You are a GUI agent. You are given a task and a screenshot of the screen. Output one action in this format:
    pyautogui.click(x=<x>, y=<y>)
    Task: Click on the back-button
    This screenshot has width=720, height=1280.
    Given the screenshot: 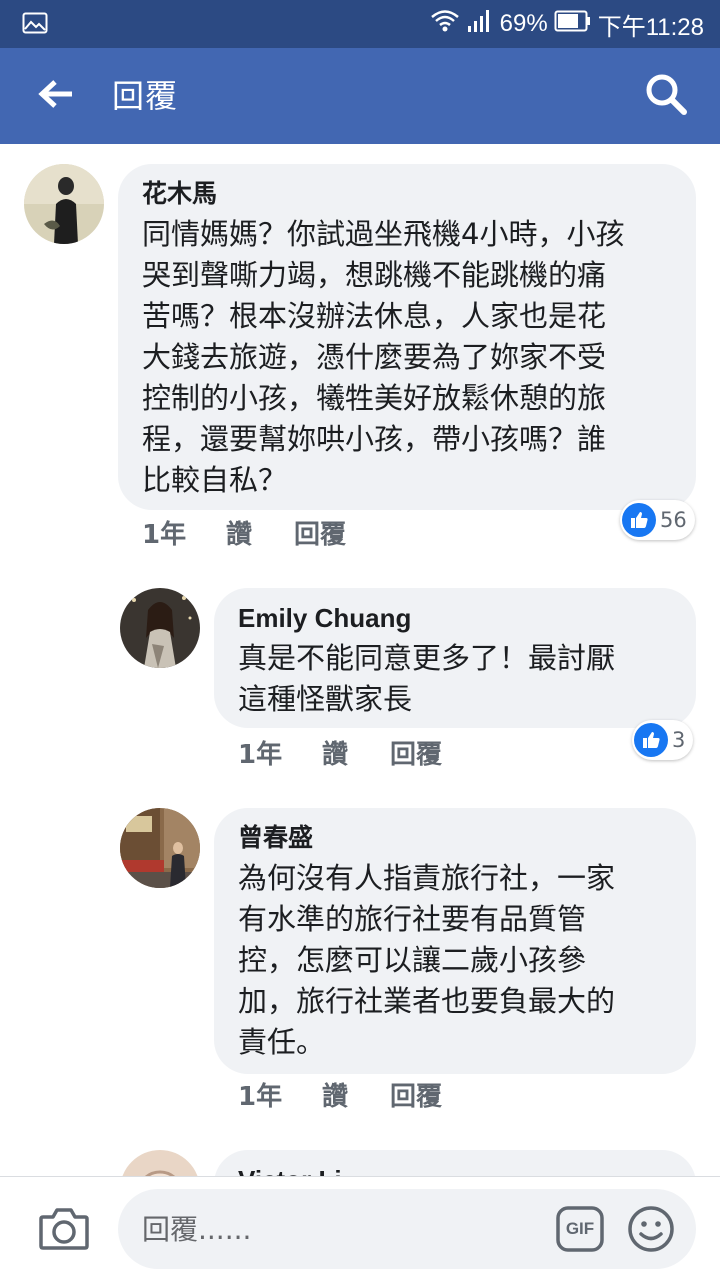 What is the action you would take?
    pyautogui.click(x=56, y=96)
    